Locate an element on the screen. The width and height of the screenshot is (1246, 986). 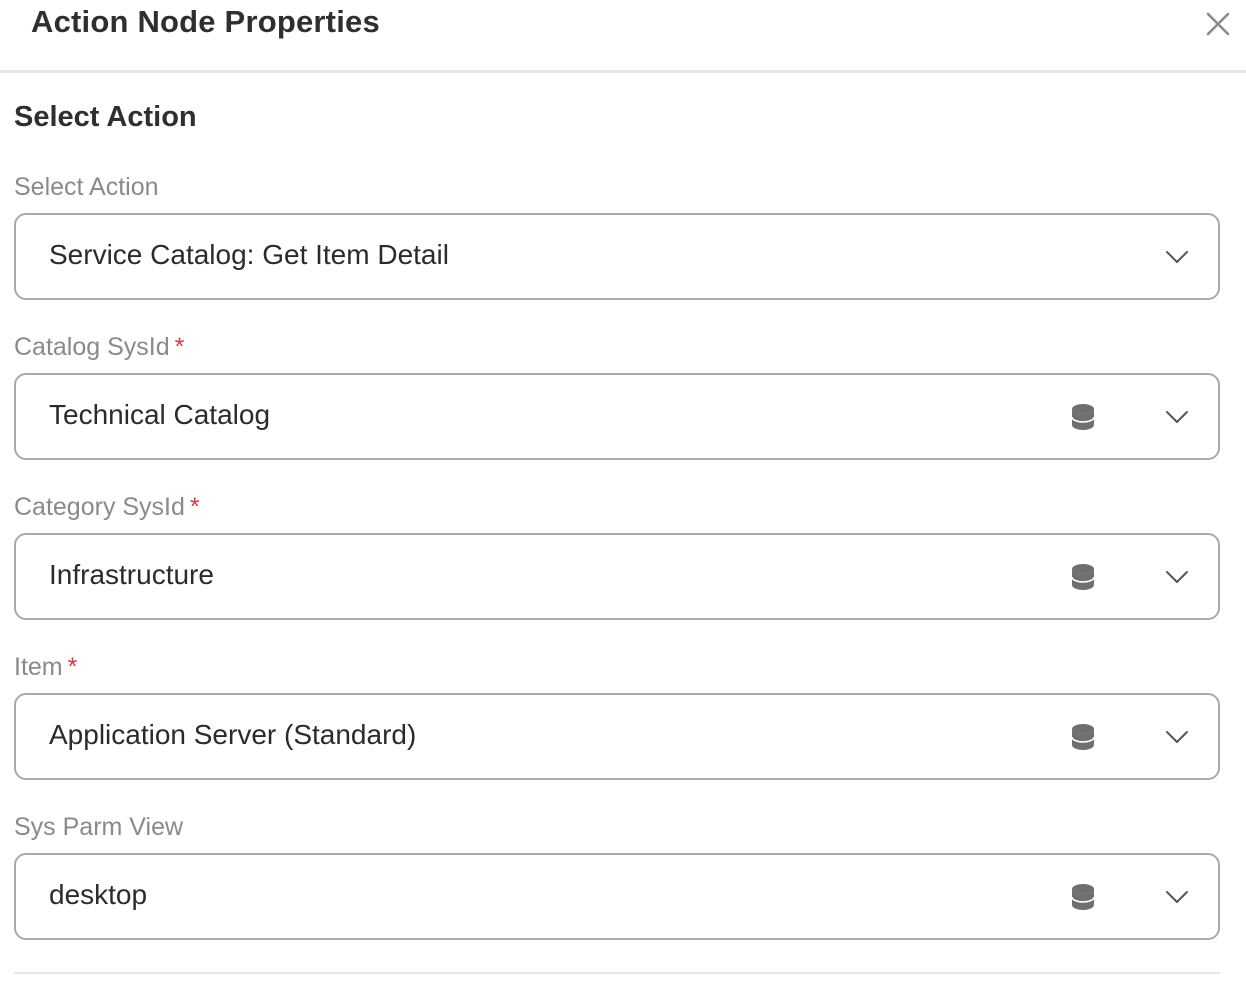
field-label-text: Select Action is located at coordinates (86, 187).